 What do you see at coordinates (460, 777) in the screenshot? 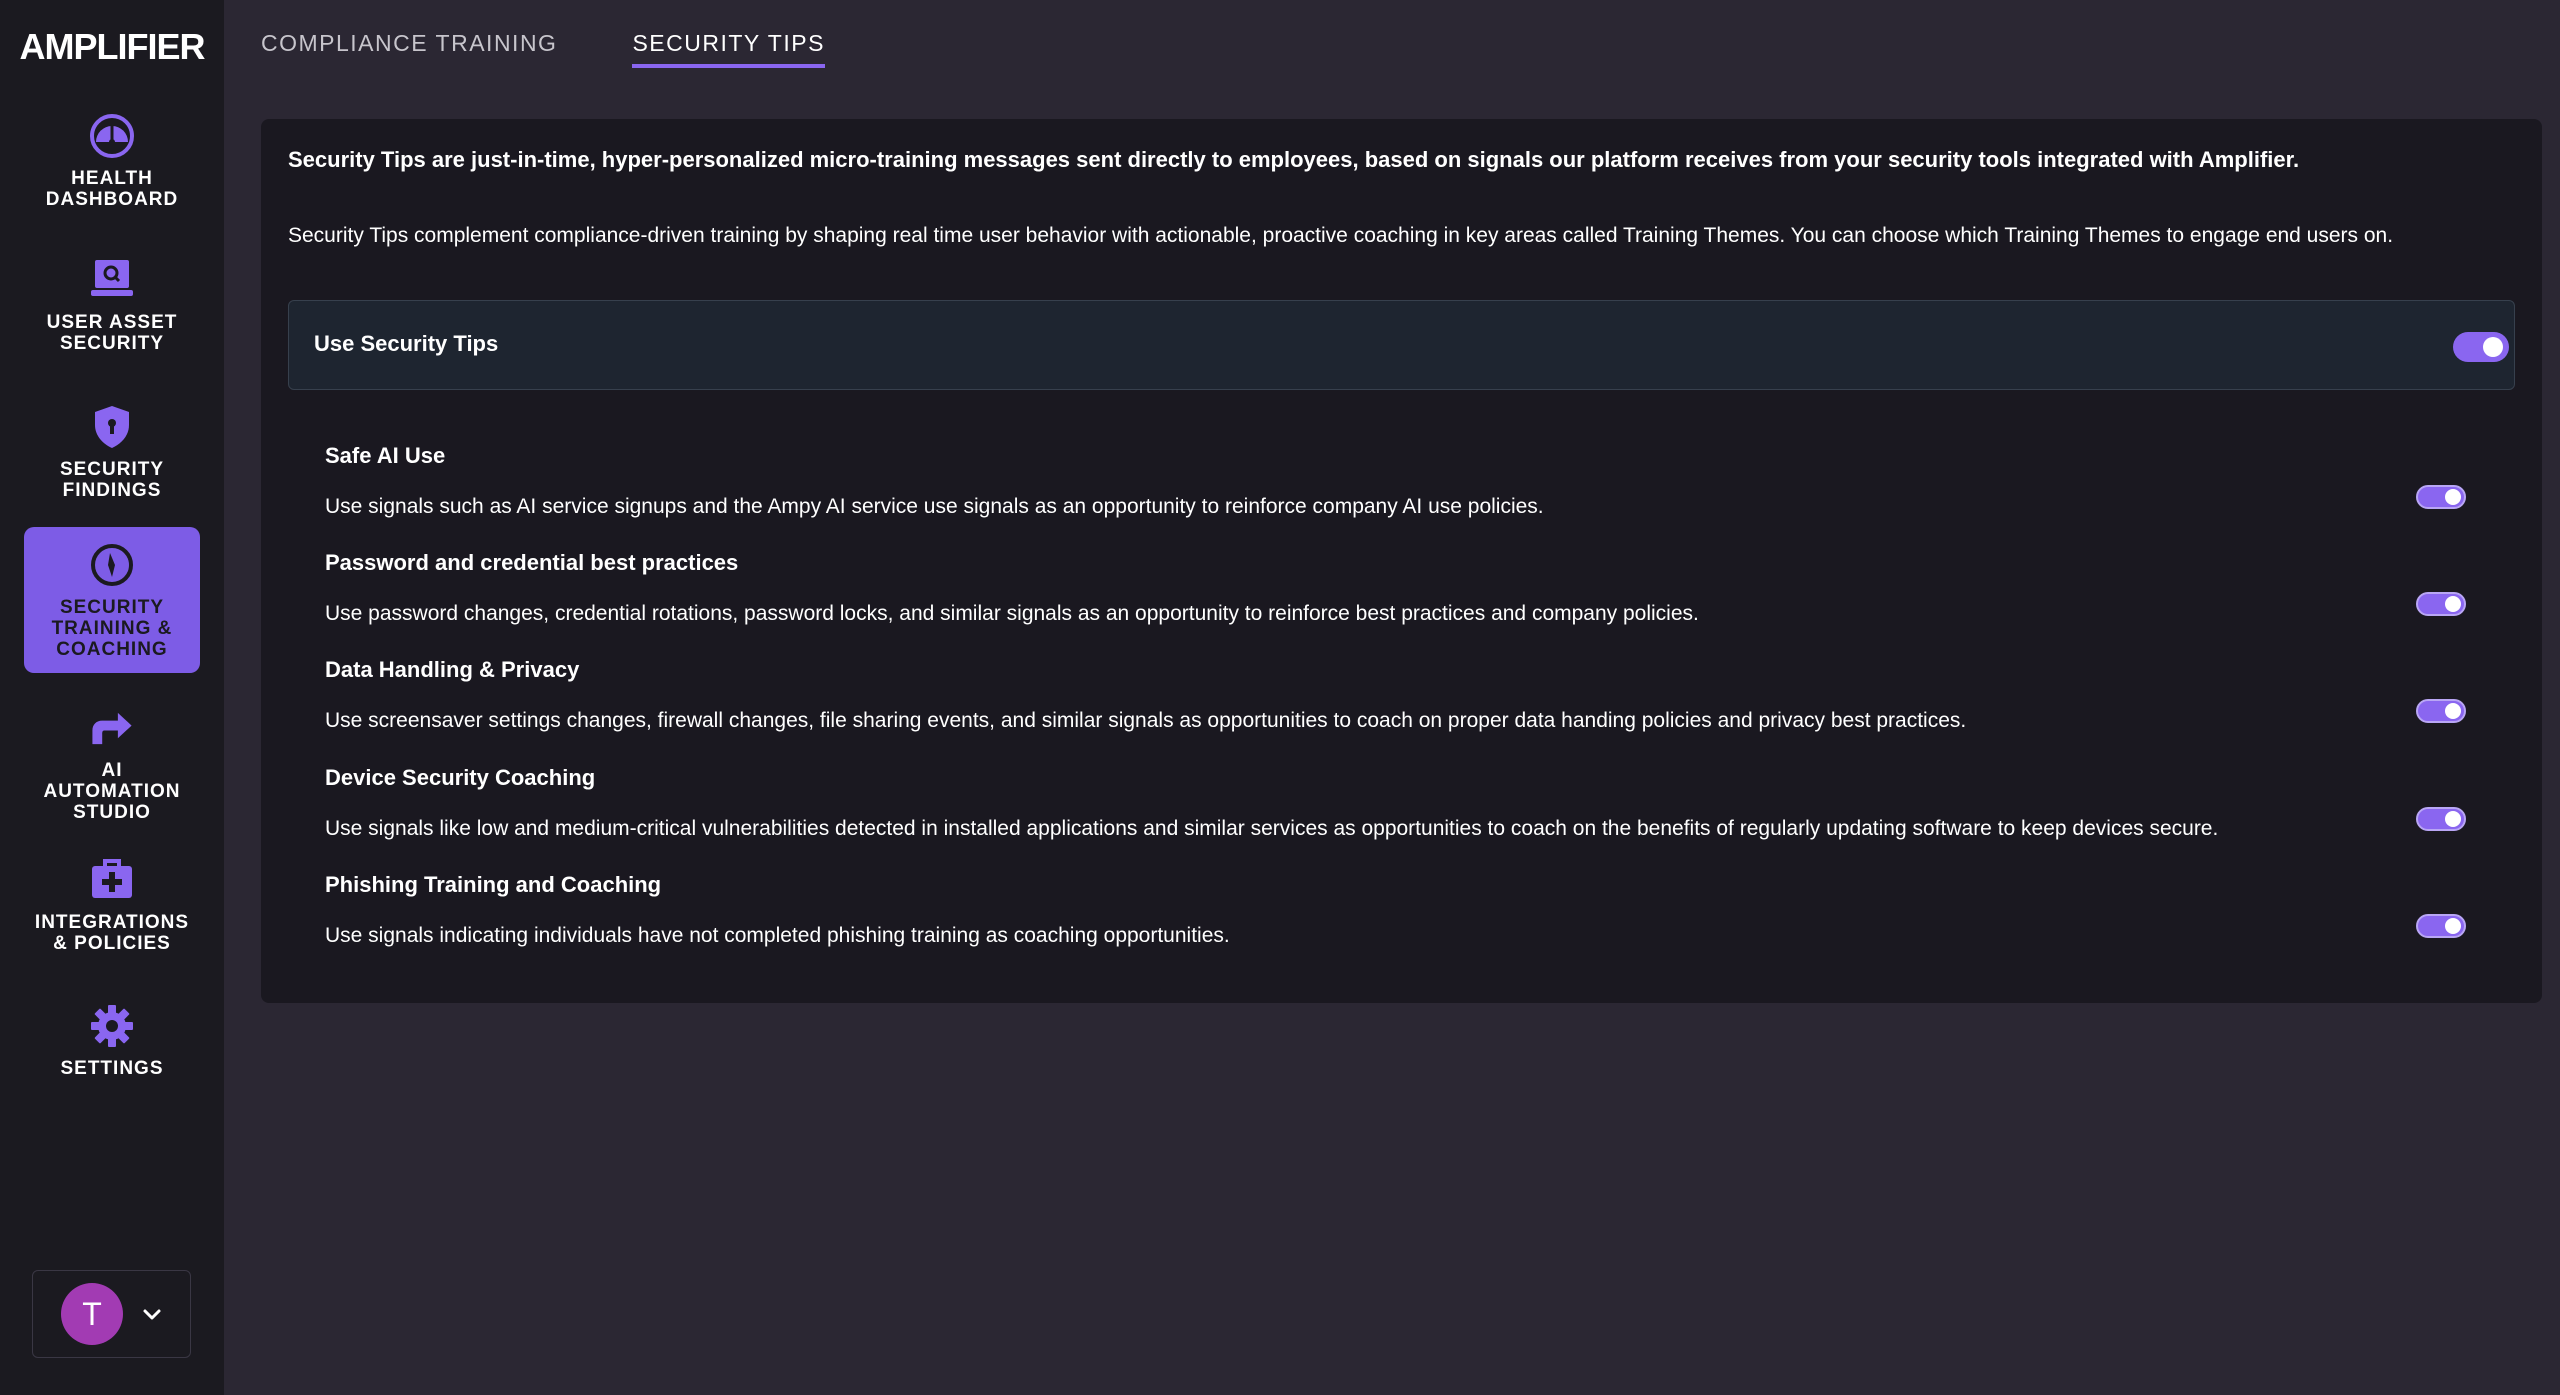
I see `theme-title: Device Security Coaching` at bounding box center [460, 777].